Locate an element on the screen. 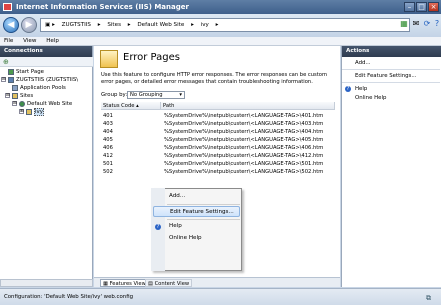 This screenshot has width=441, height=305. tree-item-server: ⊟ ZUGTSTIIS (ZUGTSTIIS\ is located at coordinates (39, 80).